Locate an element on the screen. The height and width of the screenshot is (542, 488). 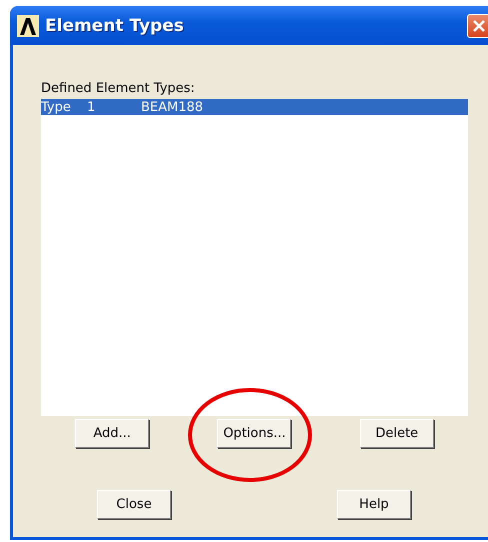
dialog-button: Delete is located at coordinates (397, 433).